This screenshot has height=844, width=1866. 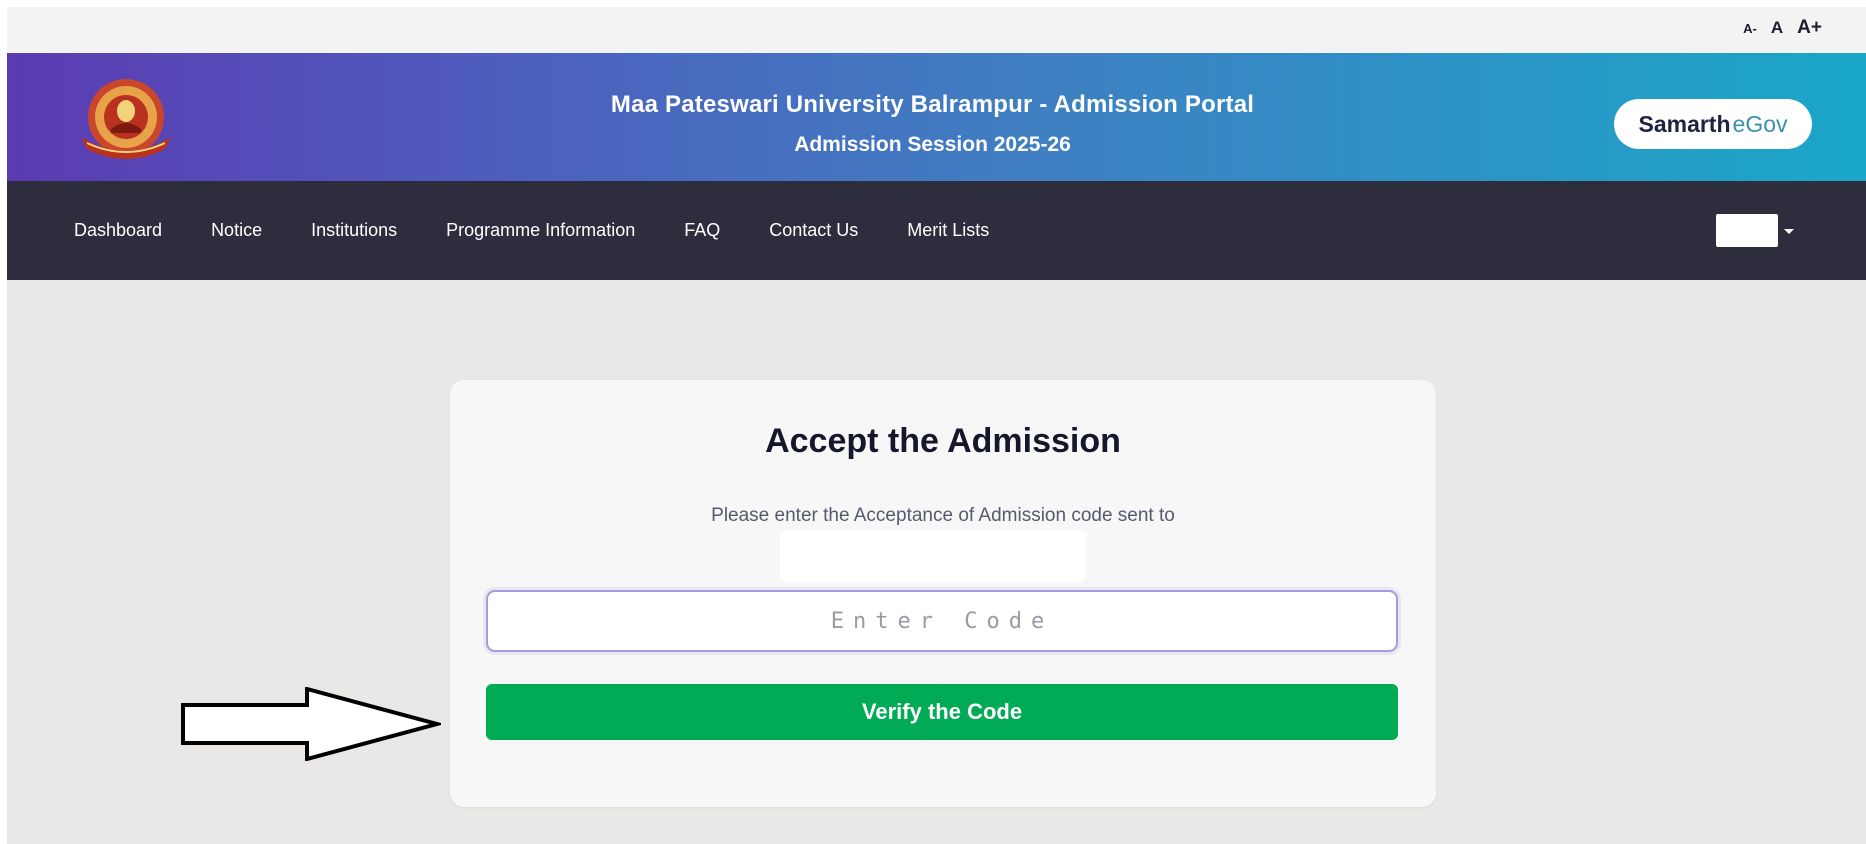 What do you see at coordinates (1747, 230) in the screenshot?
I see `language-select` at bounding box center [1747, 230].